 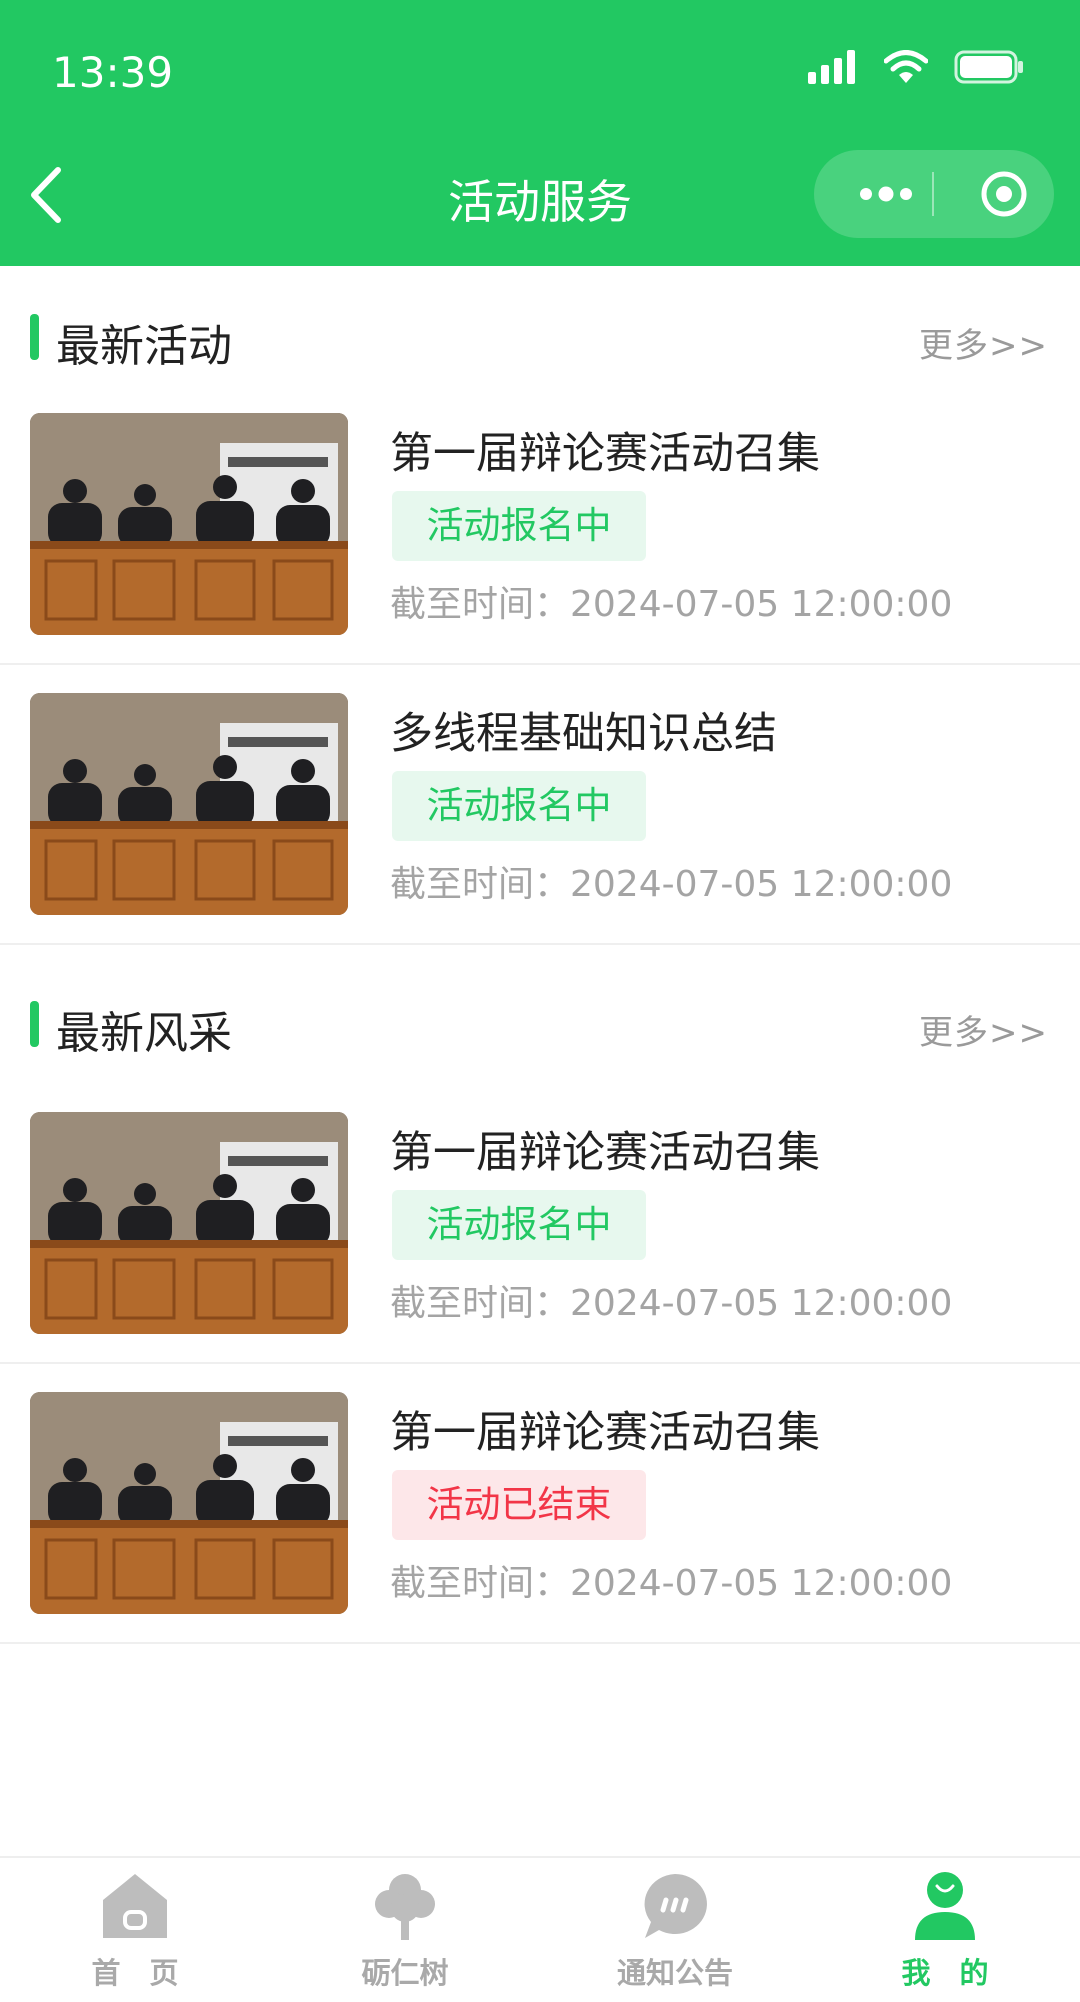 What do you see at coordinates (540, 338) in the screenshot?
I see `section-latest-activities: 最新活动 更多>>` at bounding box center [540, 338].